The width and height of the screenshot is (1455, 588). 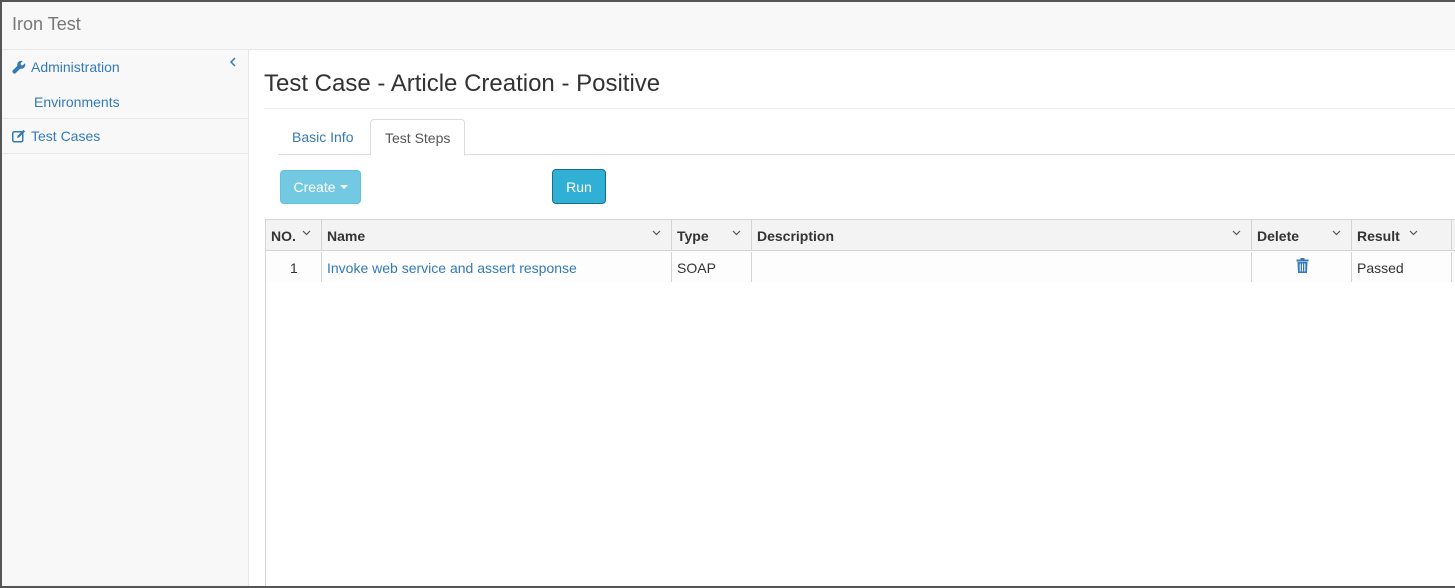 I want to click on cell-name: Invoke web service and assert response, so click(x=497, y=267).